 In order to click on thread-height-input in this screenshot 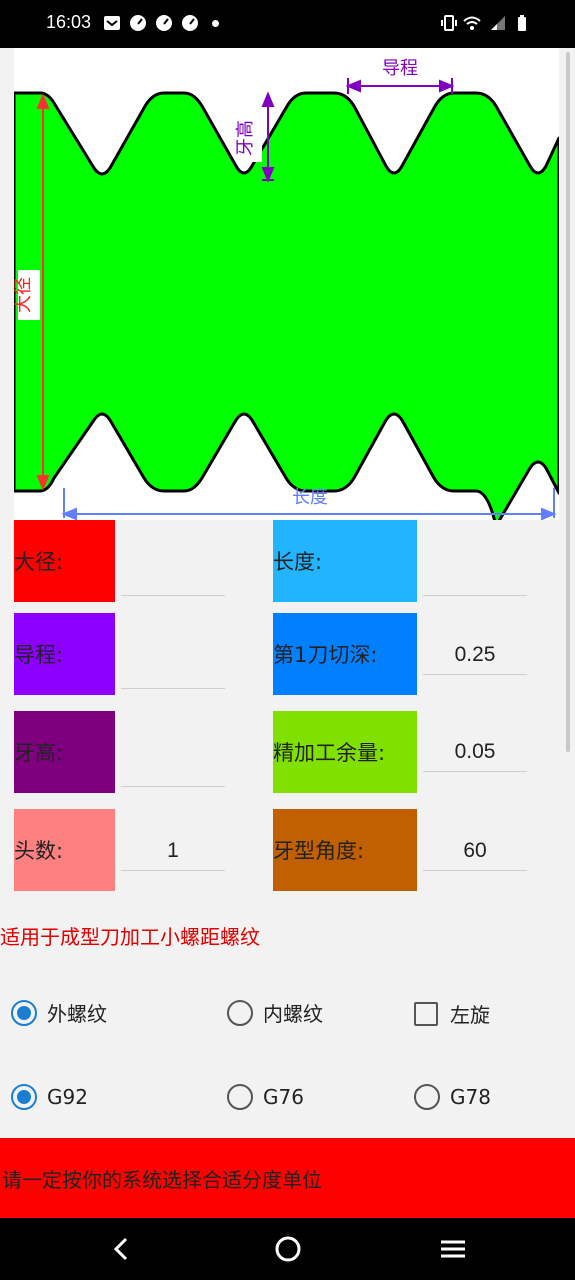, I will do `click(173, 767)`.